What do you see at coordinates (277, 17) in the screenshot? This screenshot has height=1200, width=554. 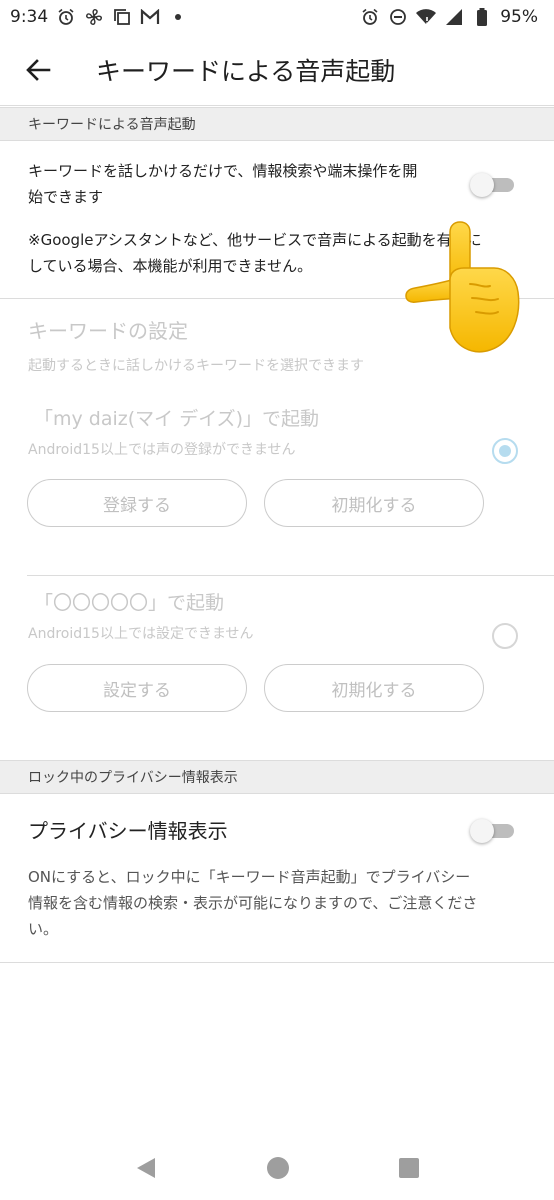 I see `status-bar: 9:34 95%` at bounding box center [277, 17].